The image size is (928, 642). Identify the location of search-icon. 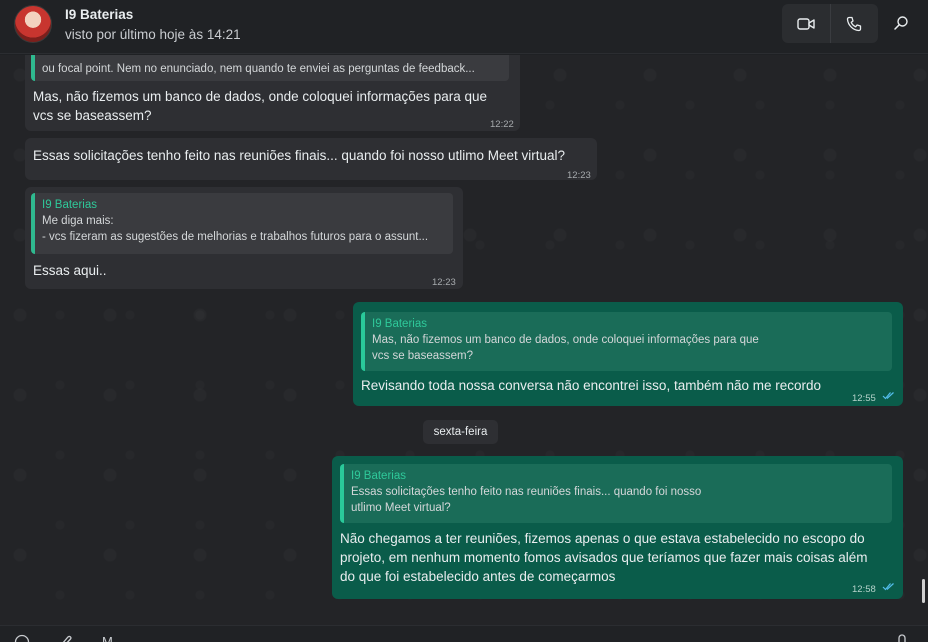
(901, 23).